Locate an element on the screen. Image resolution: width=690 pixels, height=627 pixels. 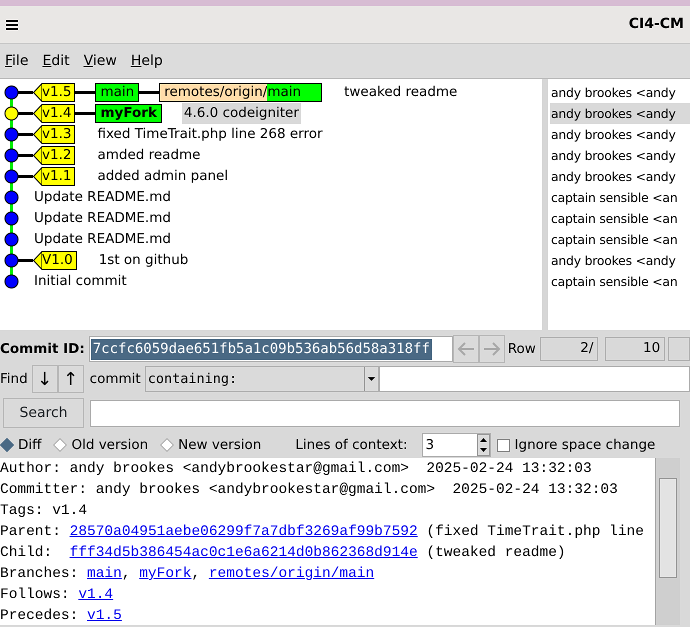
detail-line: Parent: 28570a04951aebe06299f7a7dbf3269af99b7592 (fixed TimeTrait.php line is located at coordinates (322, 532).